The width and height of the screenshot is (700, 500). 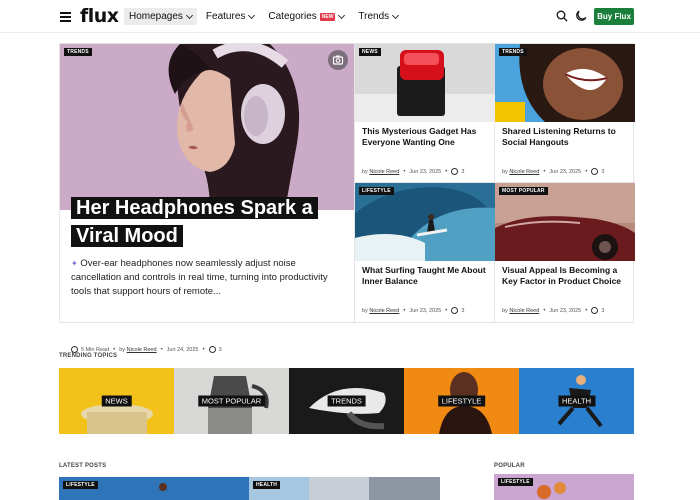 I want to click on topic-label: TRENDS, so click(x=346, y=401).